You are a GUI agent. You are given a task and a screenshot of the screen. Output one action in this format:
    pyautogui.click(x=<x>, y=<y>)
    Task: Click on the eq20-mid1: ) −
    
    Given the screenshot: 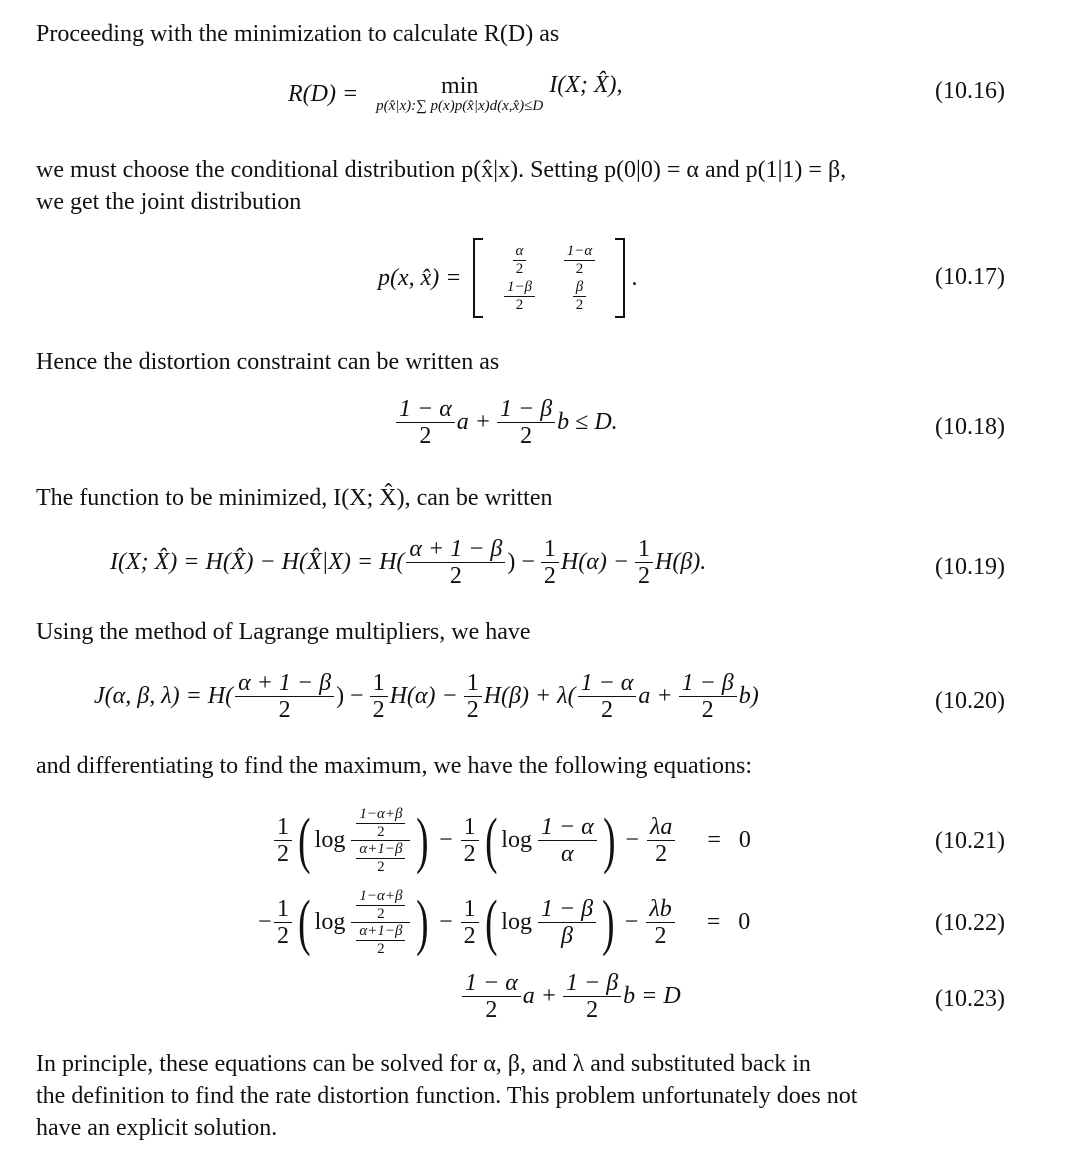 What is the action you would take?
    pyautogui.click(x=350, y=696)
    